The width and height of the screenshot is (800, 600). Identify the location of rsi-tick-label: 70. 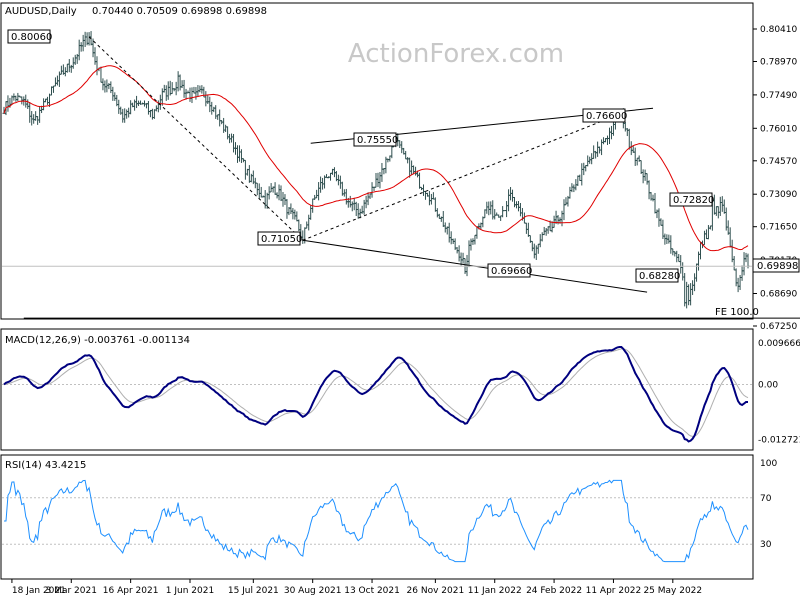
(766, 499).